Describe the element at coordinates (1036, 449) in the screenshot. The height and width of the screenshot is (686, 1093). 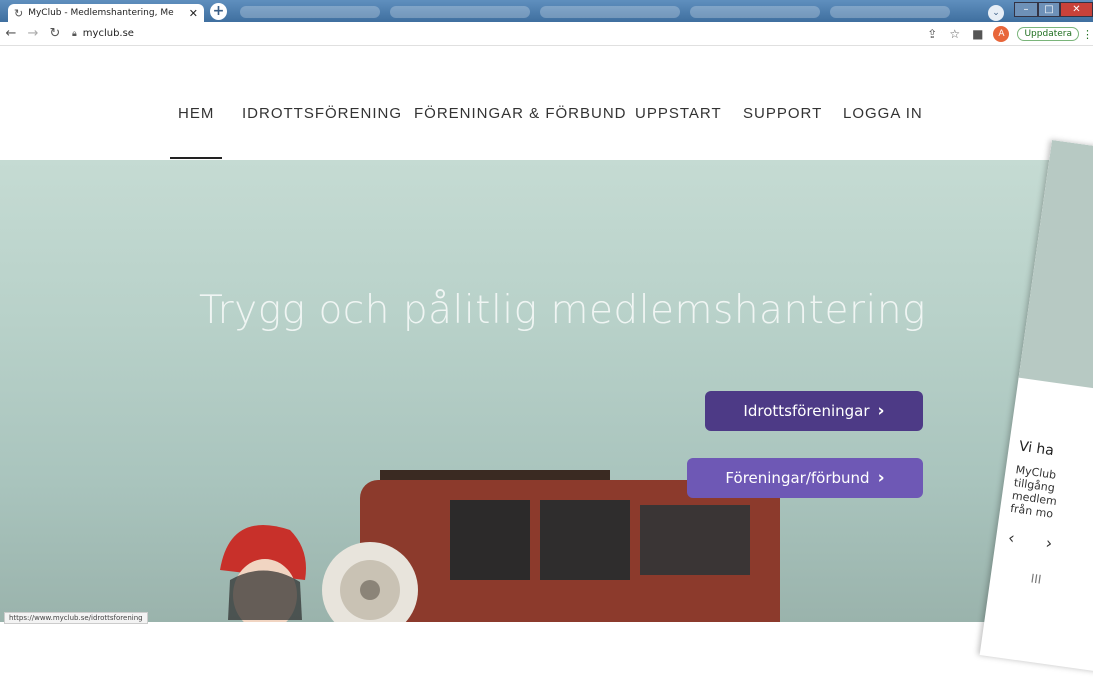
I see `card-heading: Vi ha` at that location.